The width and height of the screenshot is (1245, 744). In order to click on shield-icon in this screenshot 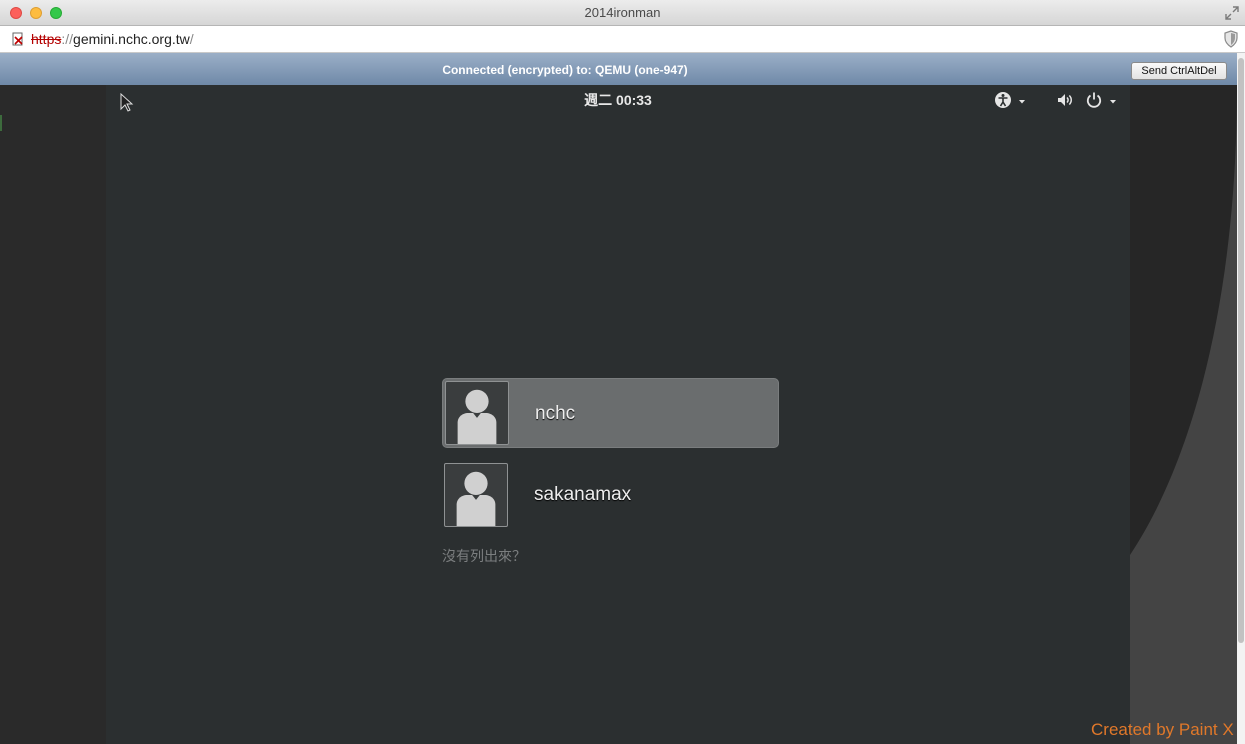, I will do `click(1231, 39)`.